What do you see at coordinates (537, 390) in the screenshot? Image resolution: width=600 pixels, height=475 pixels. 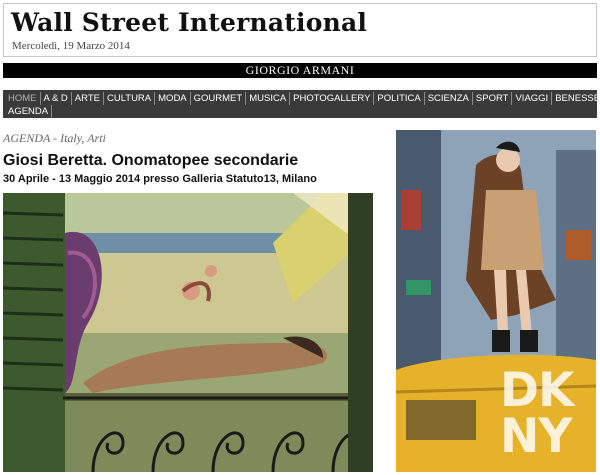 I see `dkny-logo-line1: DK` at bounding box center [537, 390].